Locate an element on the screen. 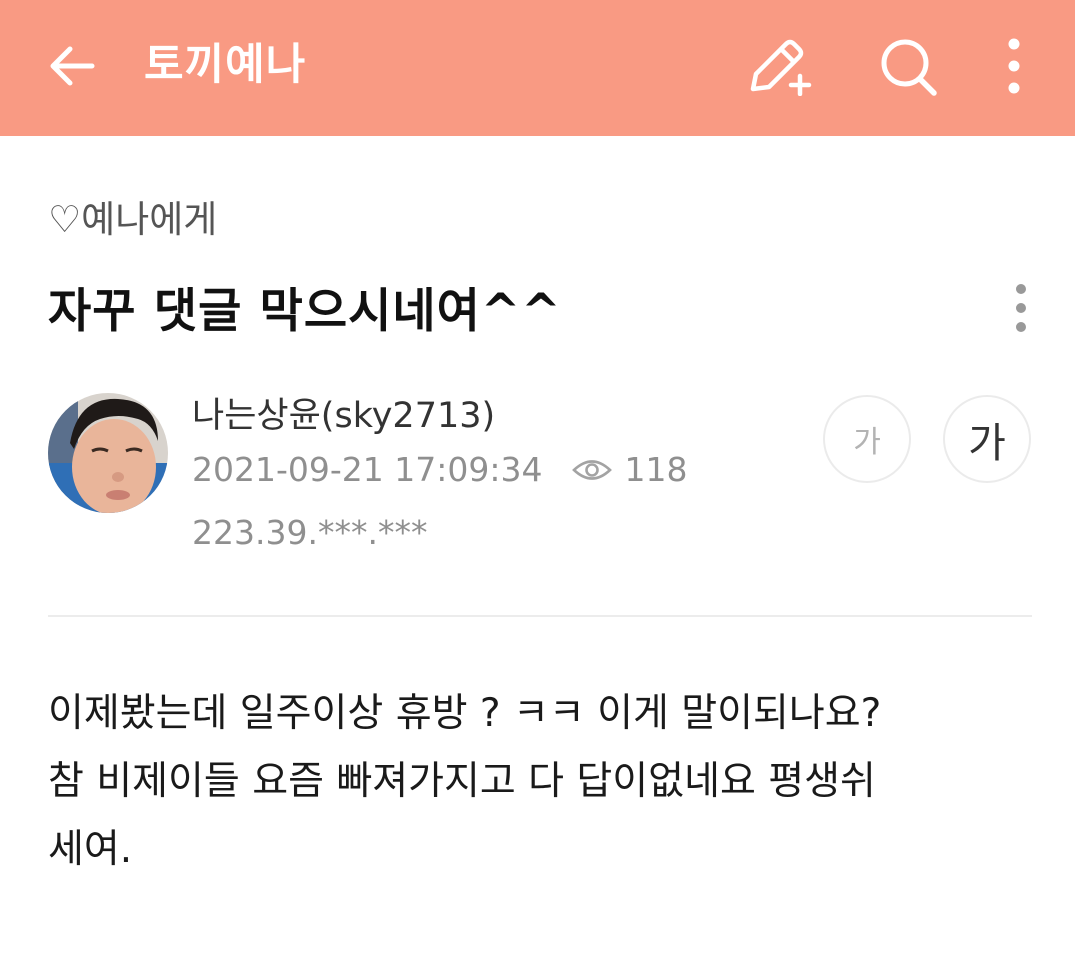 Image resolution: width=1075 pixels, height=966 pixels. avatar is located at coordinates (108, 453).